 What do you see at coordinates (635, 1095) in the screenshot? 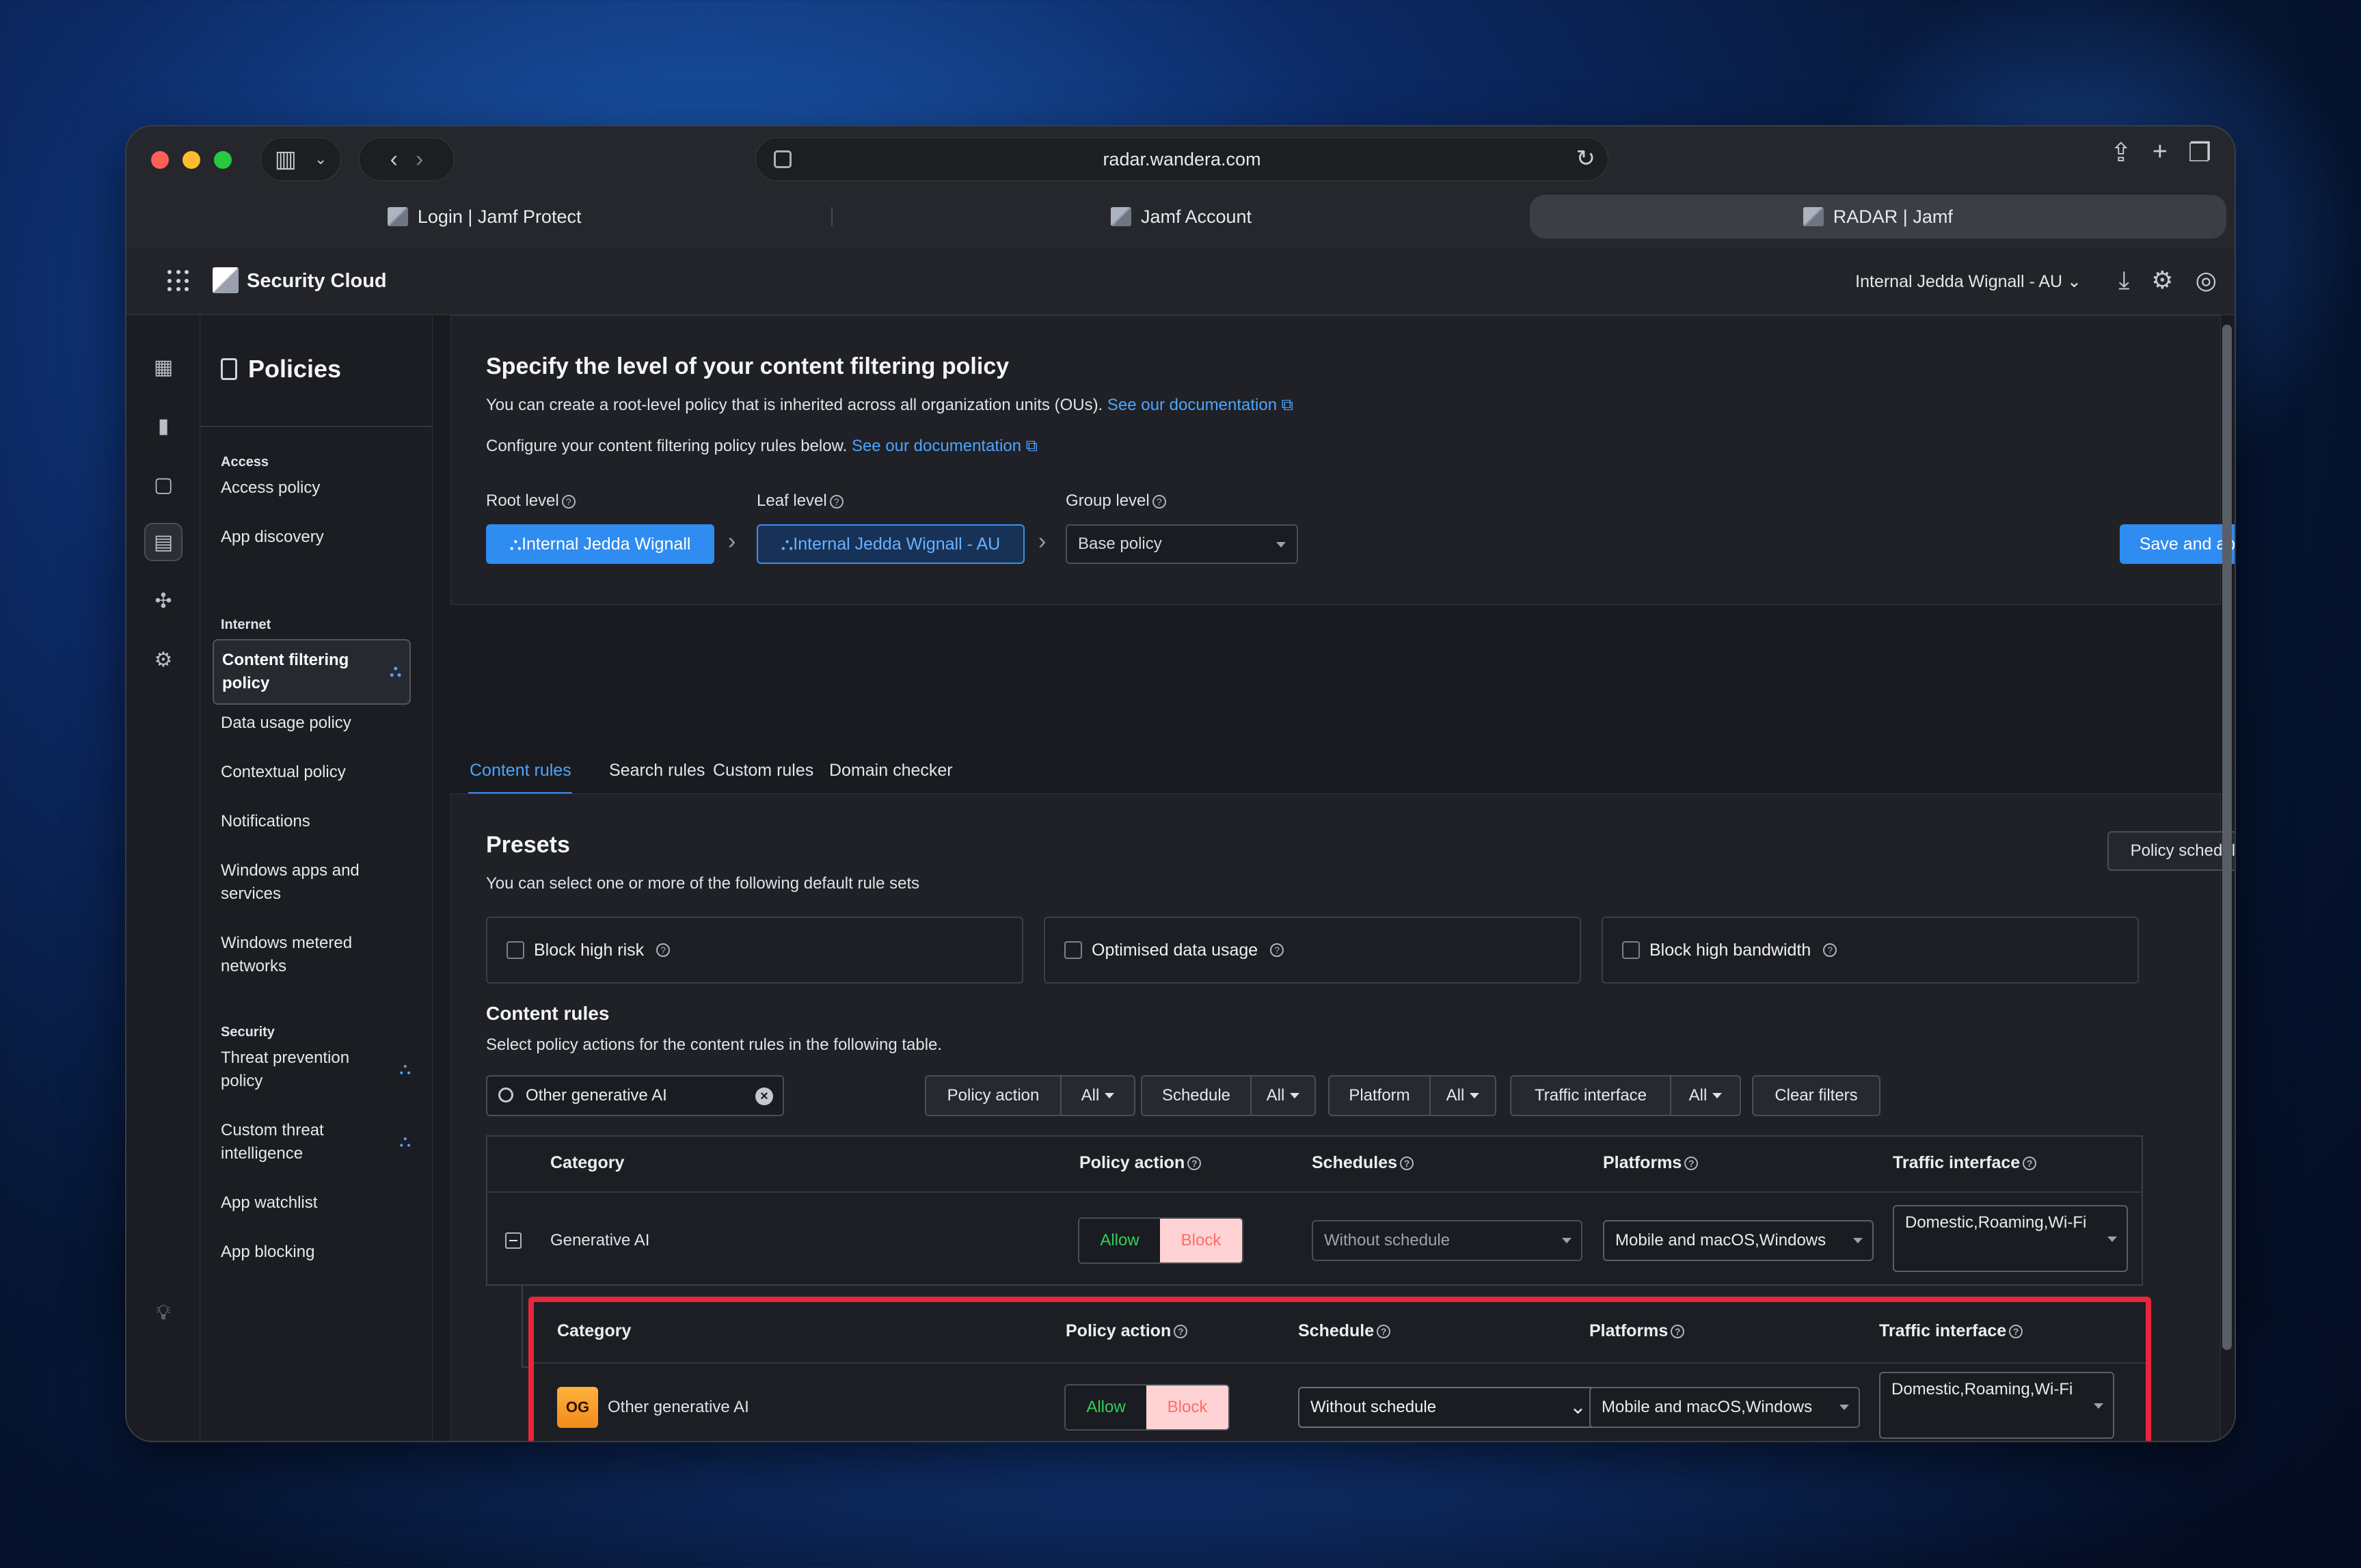
I see `search-input: Other generative AI ×` at bounding box center [635, 1095].